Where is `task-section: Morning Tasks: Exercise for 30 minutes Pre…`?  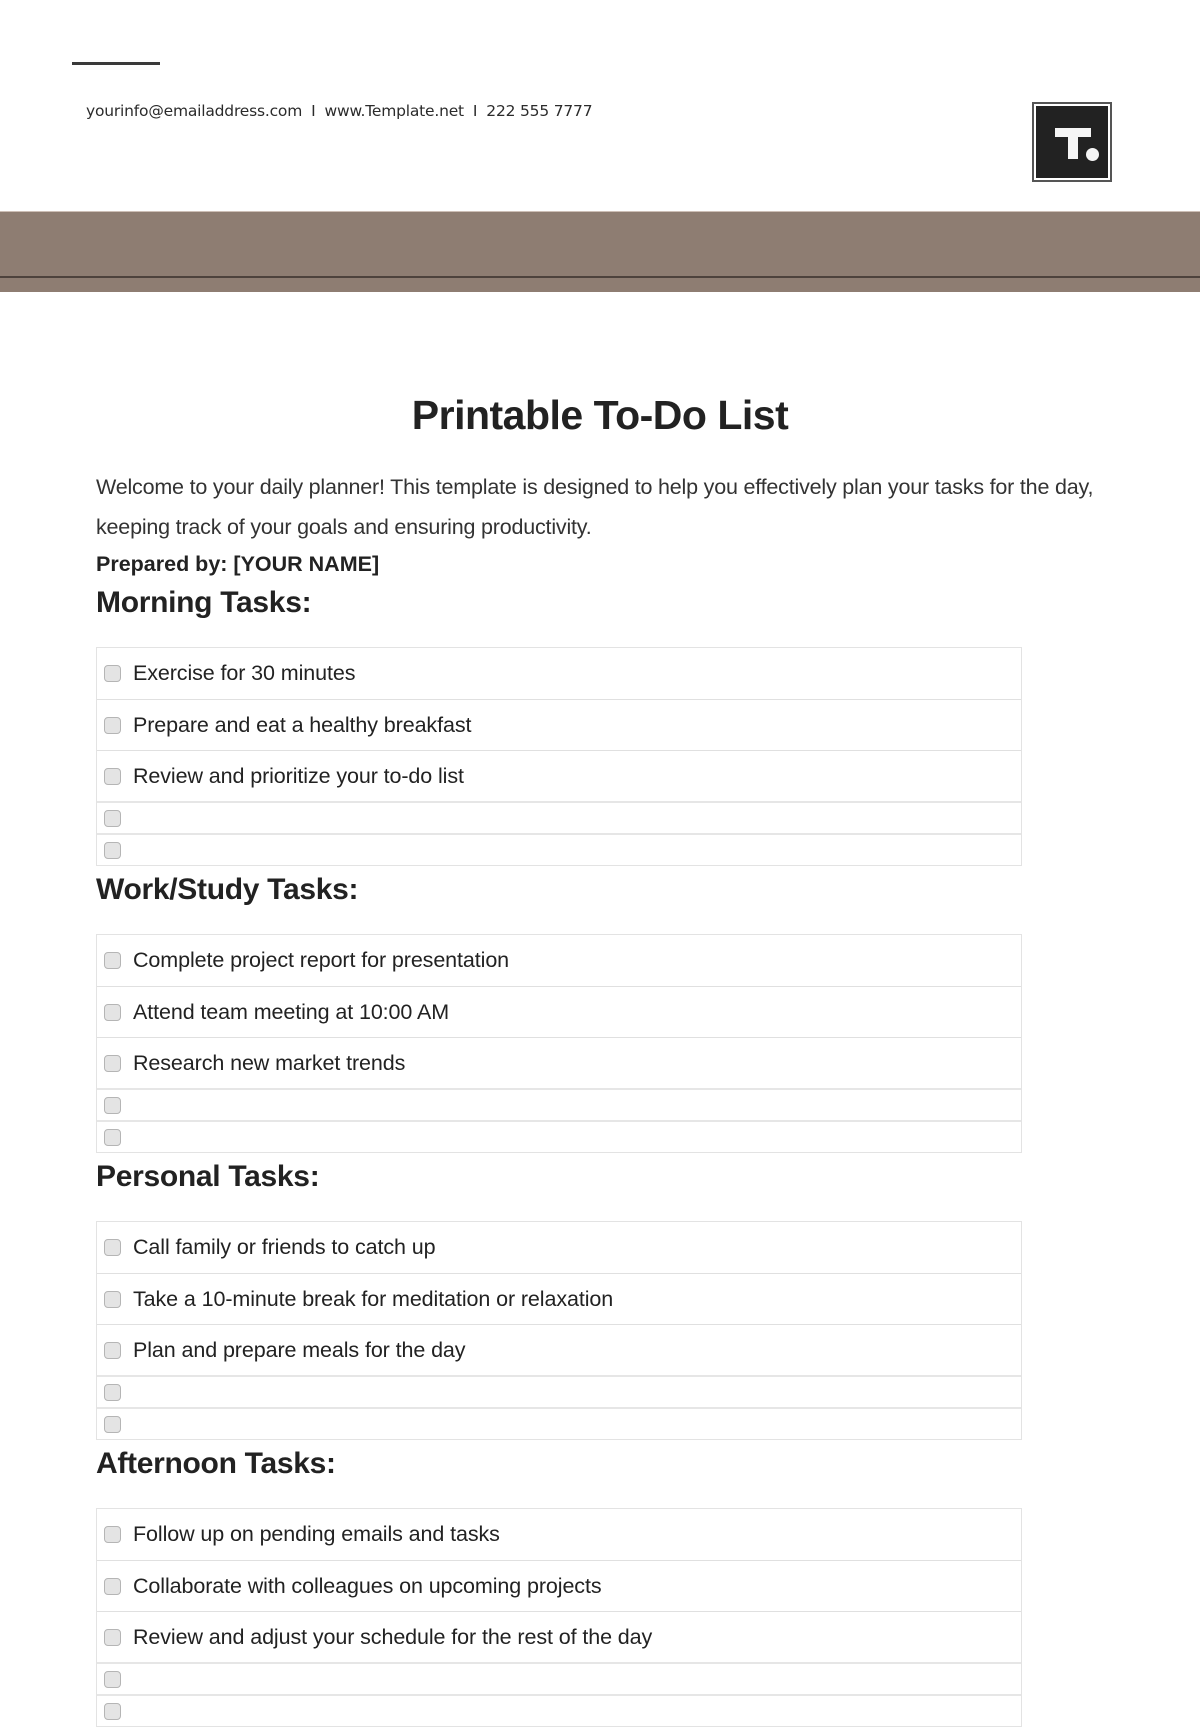 task-section: Morning Tasks: Exercise for 30 minutes Pre… is located at coordinates (596, 725).